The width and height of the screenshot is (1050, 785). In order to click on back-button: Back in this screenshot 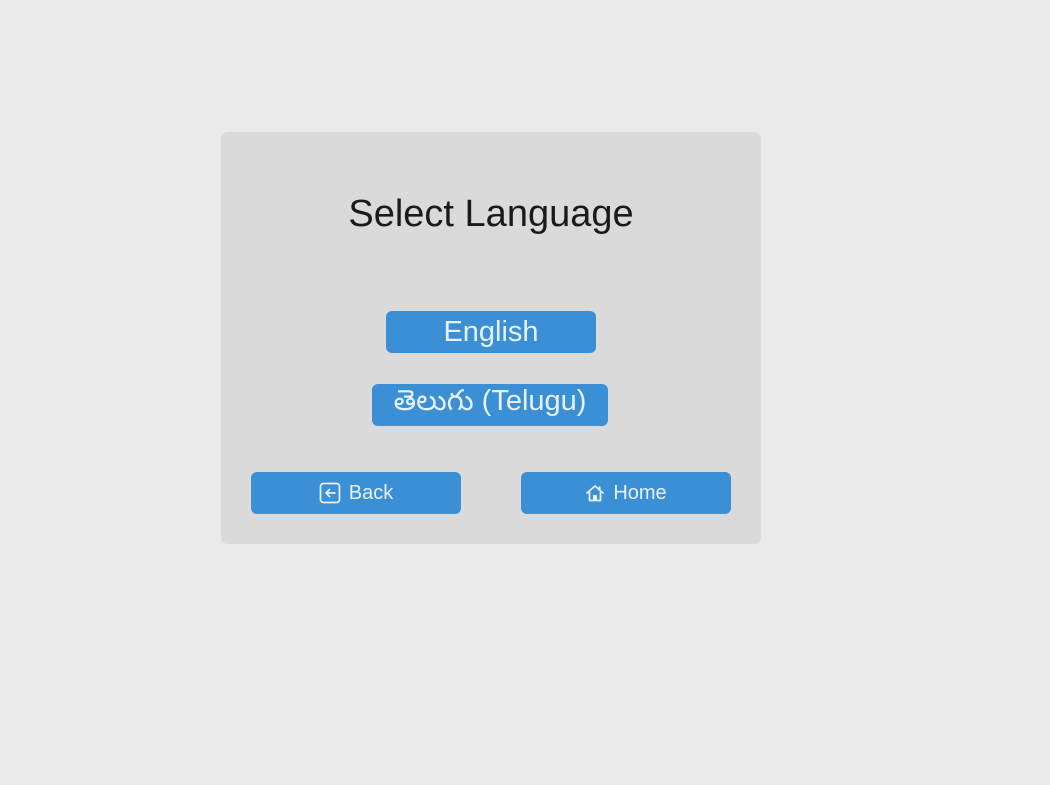, I will do `click(356, 493)`.